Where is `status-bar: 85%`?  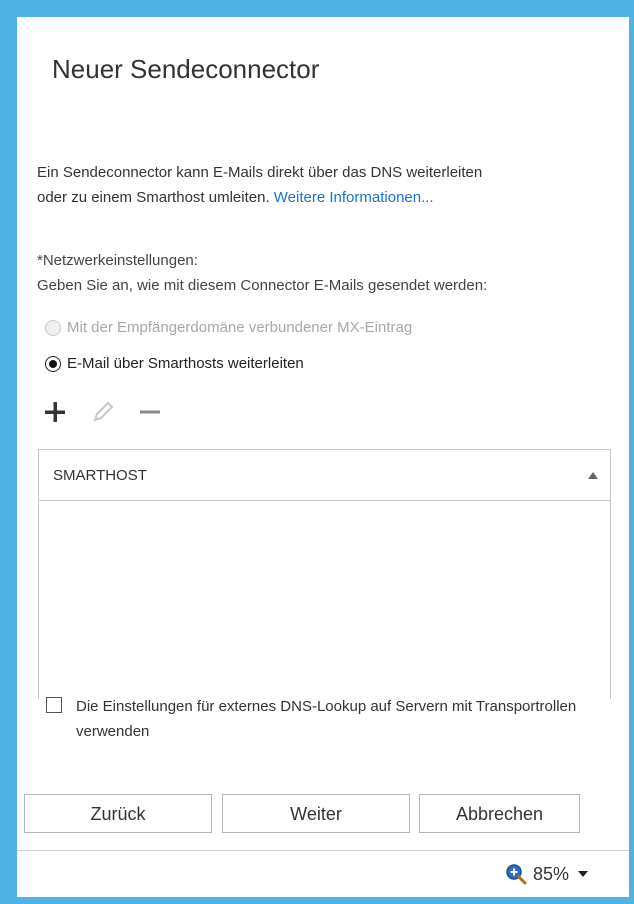
status-bar: 85% is located at coordinates (323, 873).